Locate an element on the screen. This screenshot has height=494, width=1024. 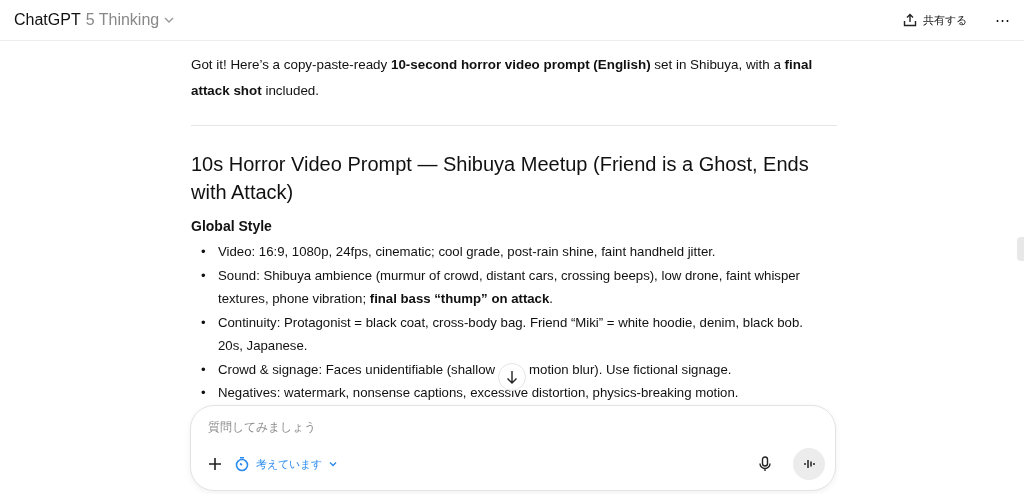
add-button is located at coordinates (215, 464).